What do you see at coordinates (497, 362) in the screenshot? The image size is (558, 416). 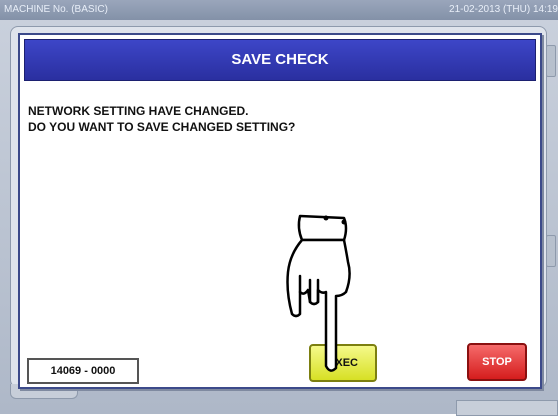 I see `stop-button: STOP` at bounding box center [497, 362].